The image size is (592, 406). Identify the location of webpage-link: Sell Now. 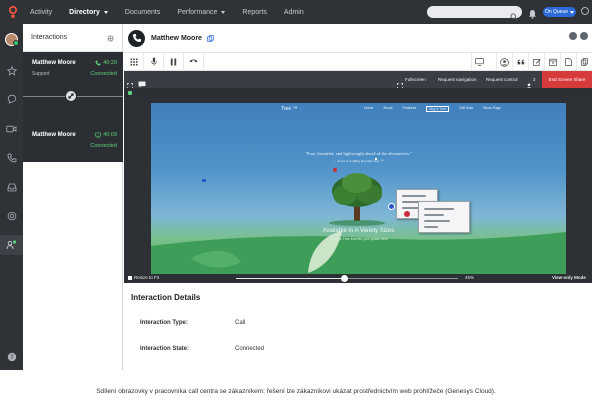
(466, 108).